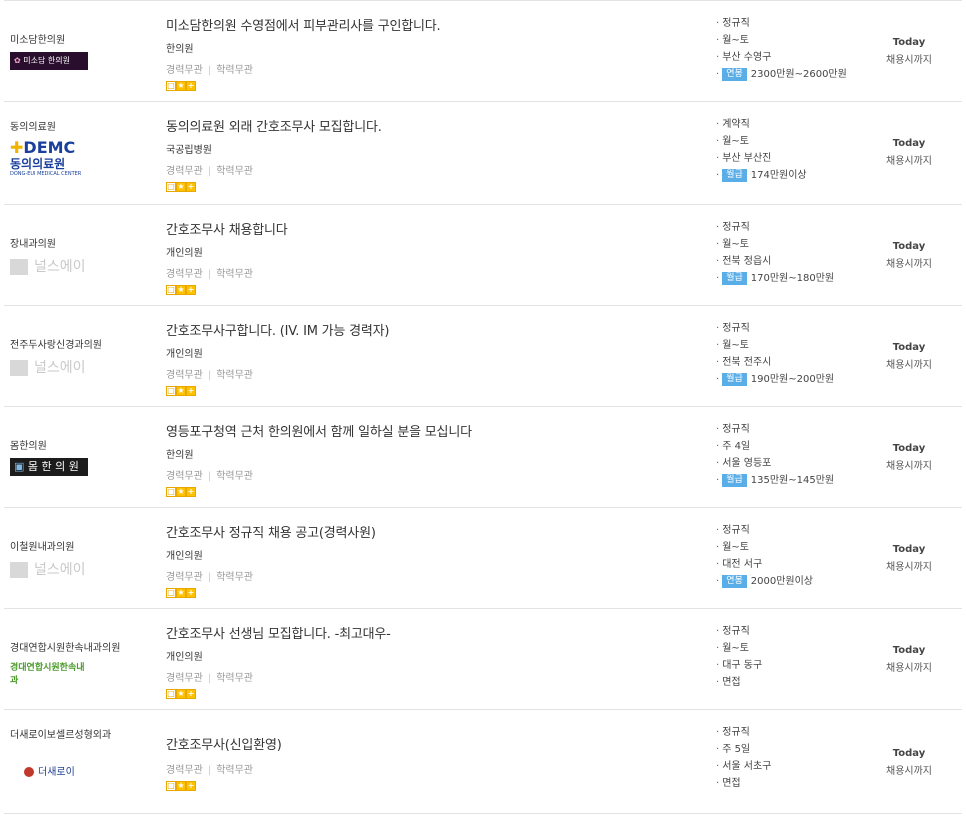 This screenshot has height=824, width=966. I want to click on company-logo: ▣ 몸 한 의 원, so click(49, 467).